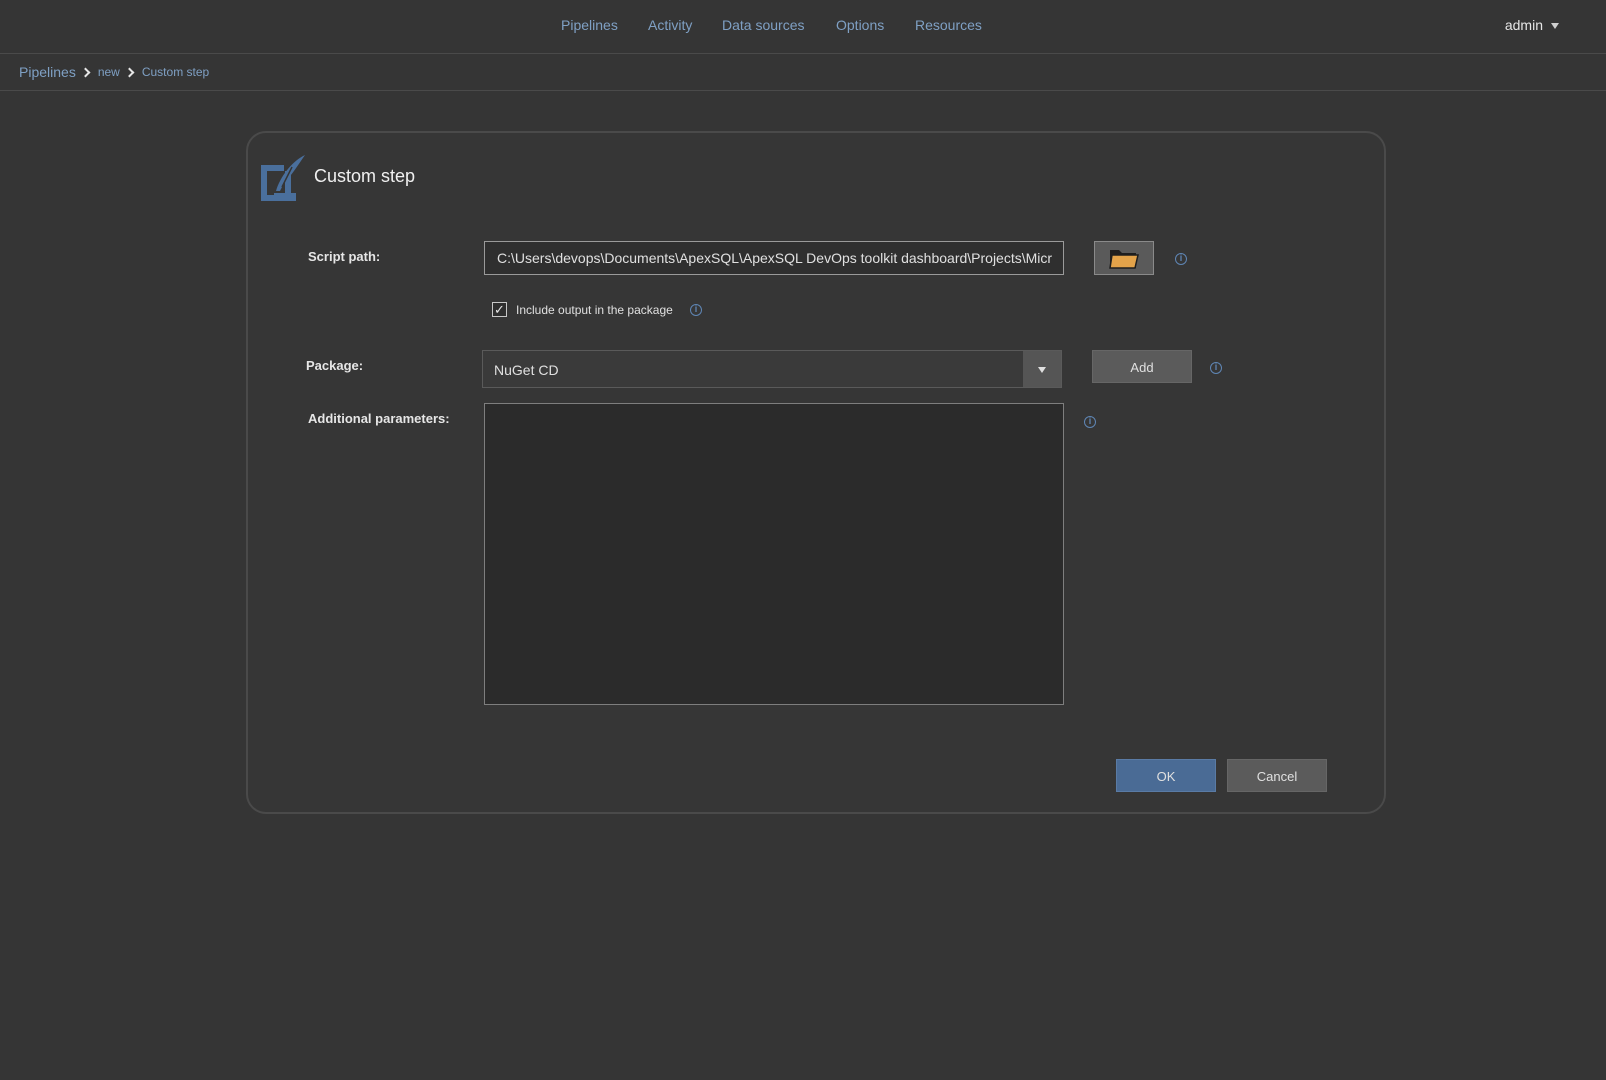 The height and width of the screenshot is (1080, 1606). Describe the element at coordinates (365, 176) in the screenshot. I see `dialog-title: Custom step` at that location.